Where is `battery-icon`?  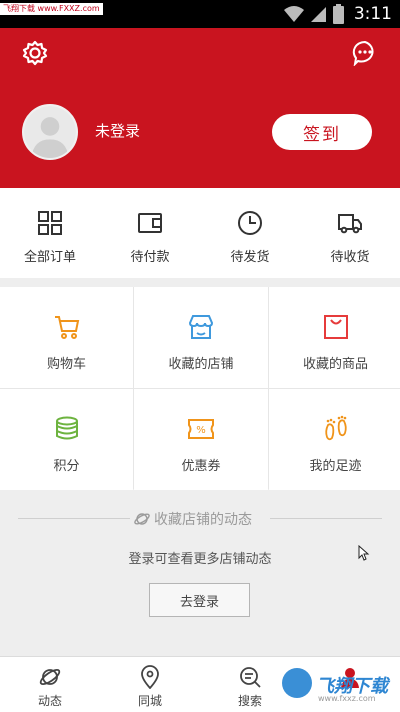 battery-icon is located at coordinates (338, 14).